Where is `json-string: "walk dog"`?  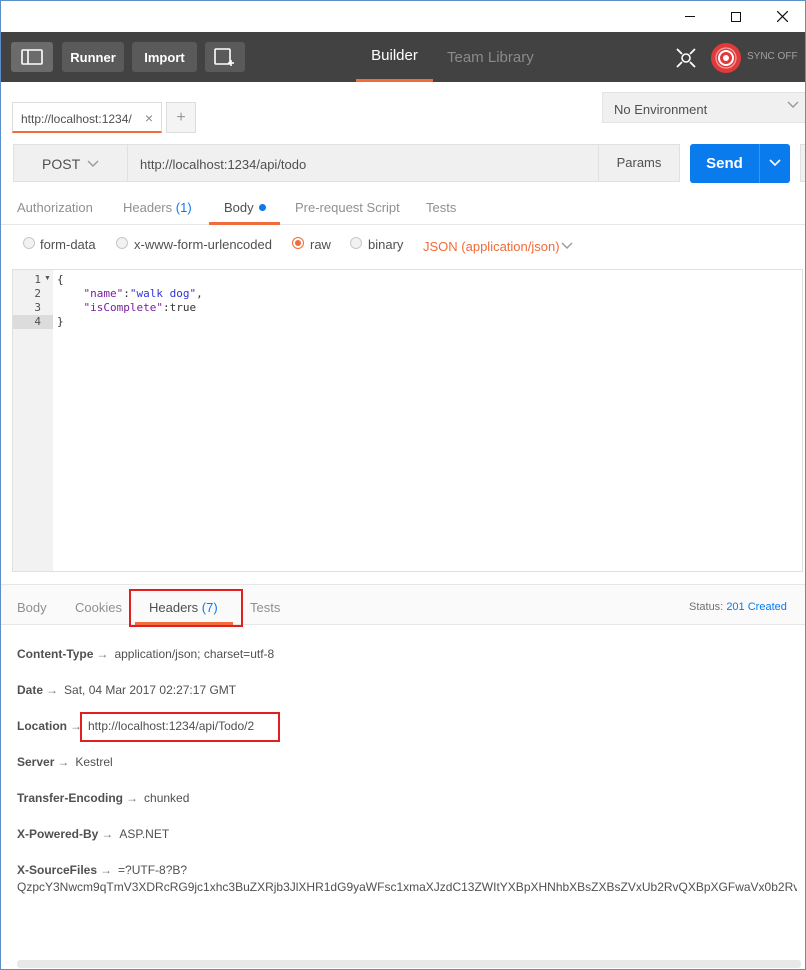 json-string: "walk dog" is located at coordinates (163, 293).